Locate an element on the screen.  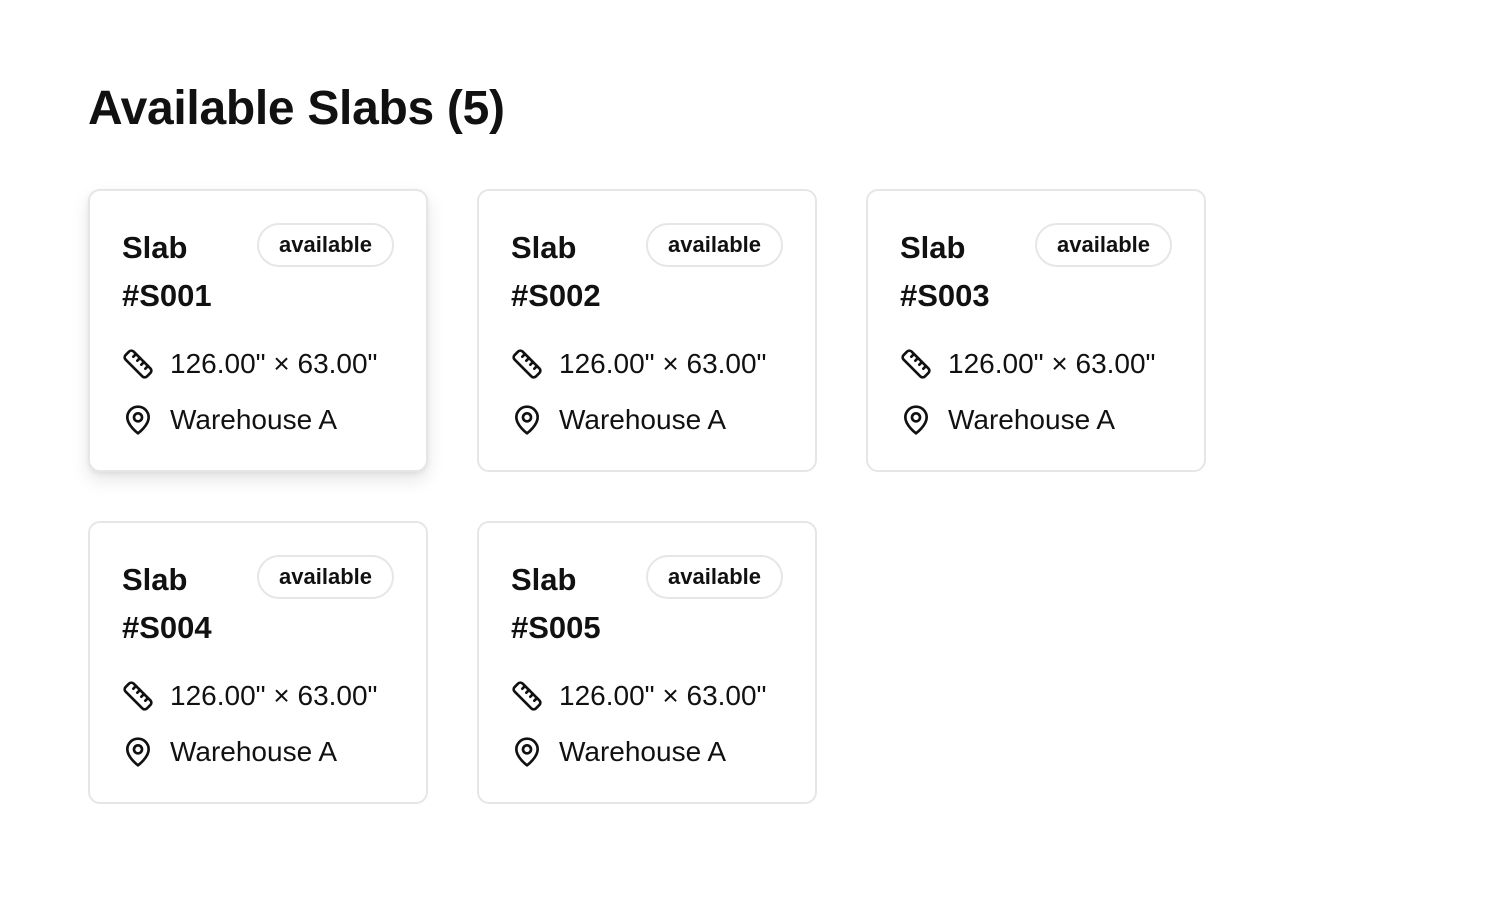
slab-card-header: Slab #S003 available is located at coordinates (1036, 271).